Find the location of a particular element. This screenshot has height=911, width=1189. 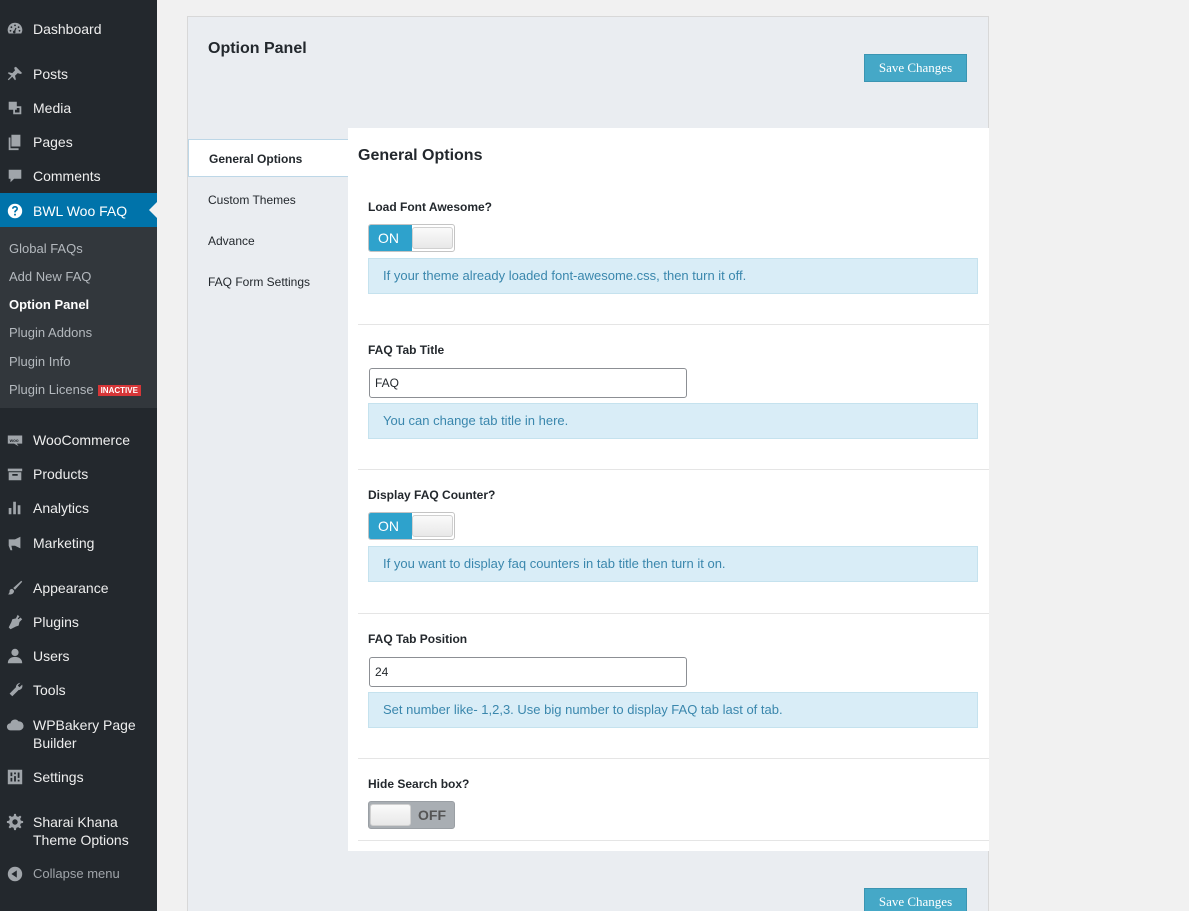

field-label: Display FAQ Counter? is located at coordinates (432, 495).